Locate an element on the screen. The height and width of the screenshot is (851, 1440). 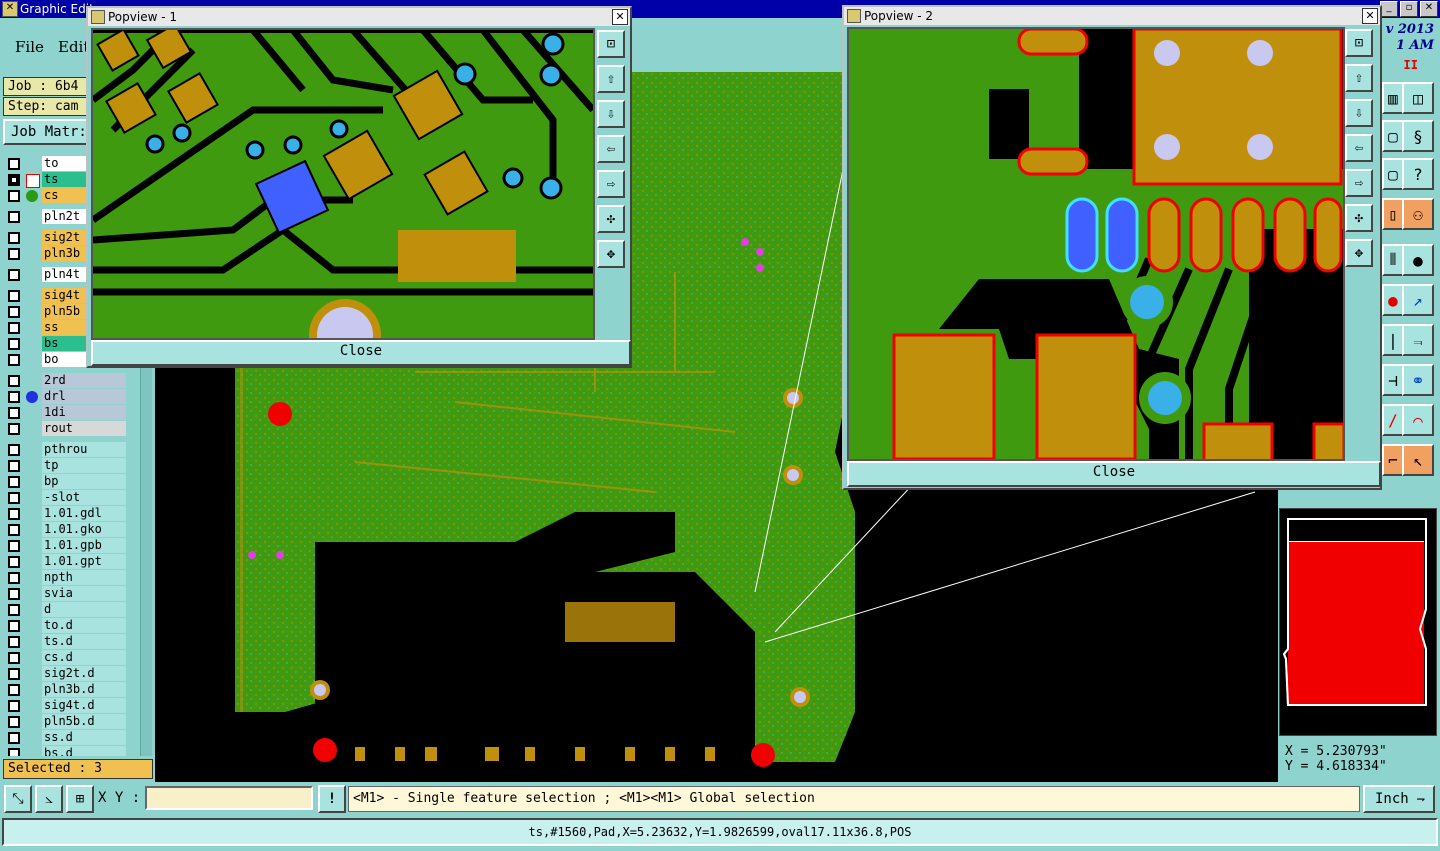
tool-split-icon: ⫬ is located at coordinates (1418, 340).